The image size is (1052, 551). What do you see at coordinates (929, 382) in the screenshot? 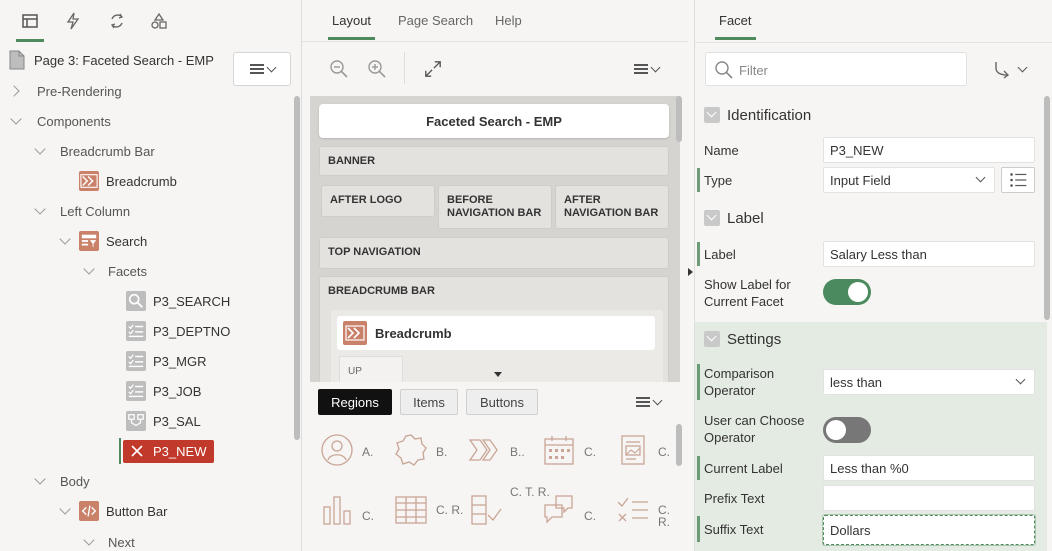
I see `comparison-operator-select: less than` at bounding box center [929, 382].